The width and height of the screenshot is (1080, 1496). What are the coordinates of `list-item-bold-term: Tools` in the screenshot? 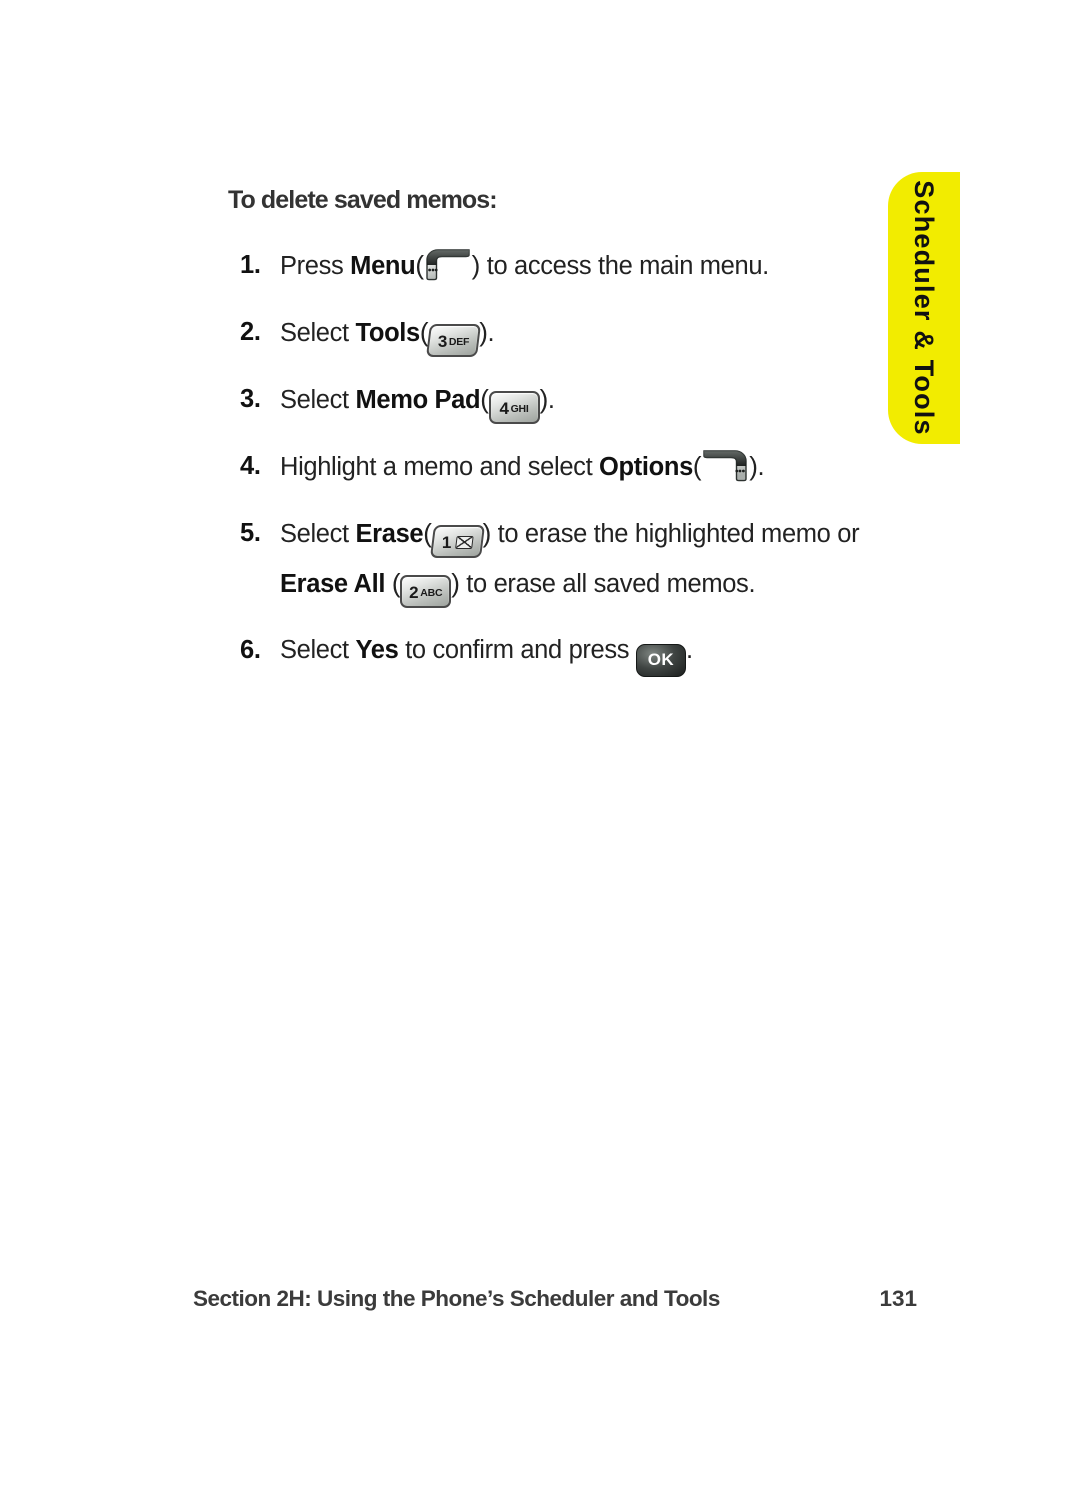 It's located at (388, 333).